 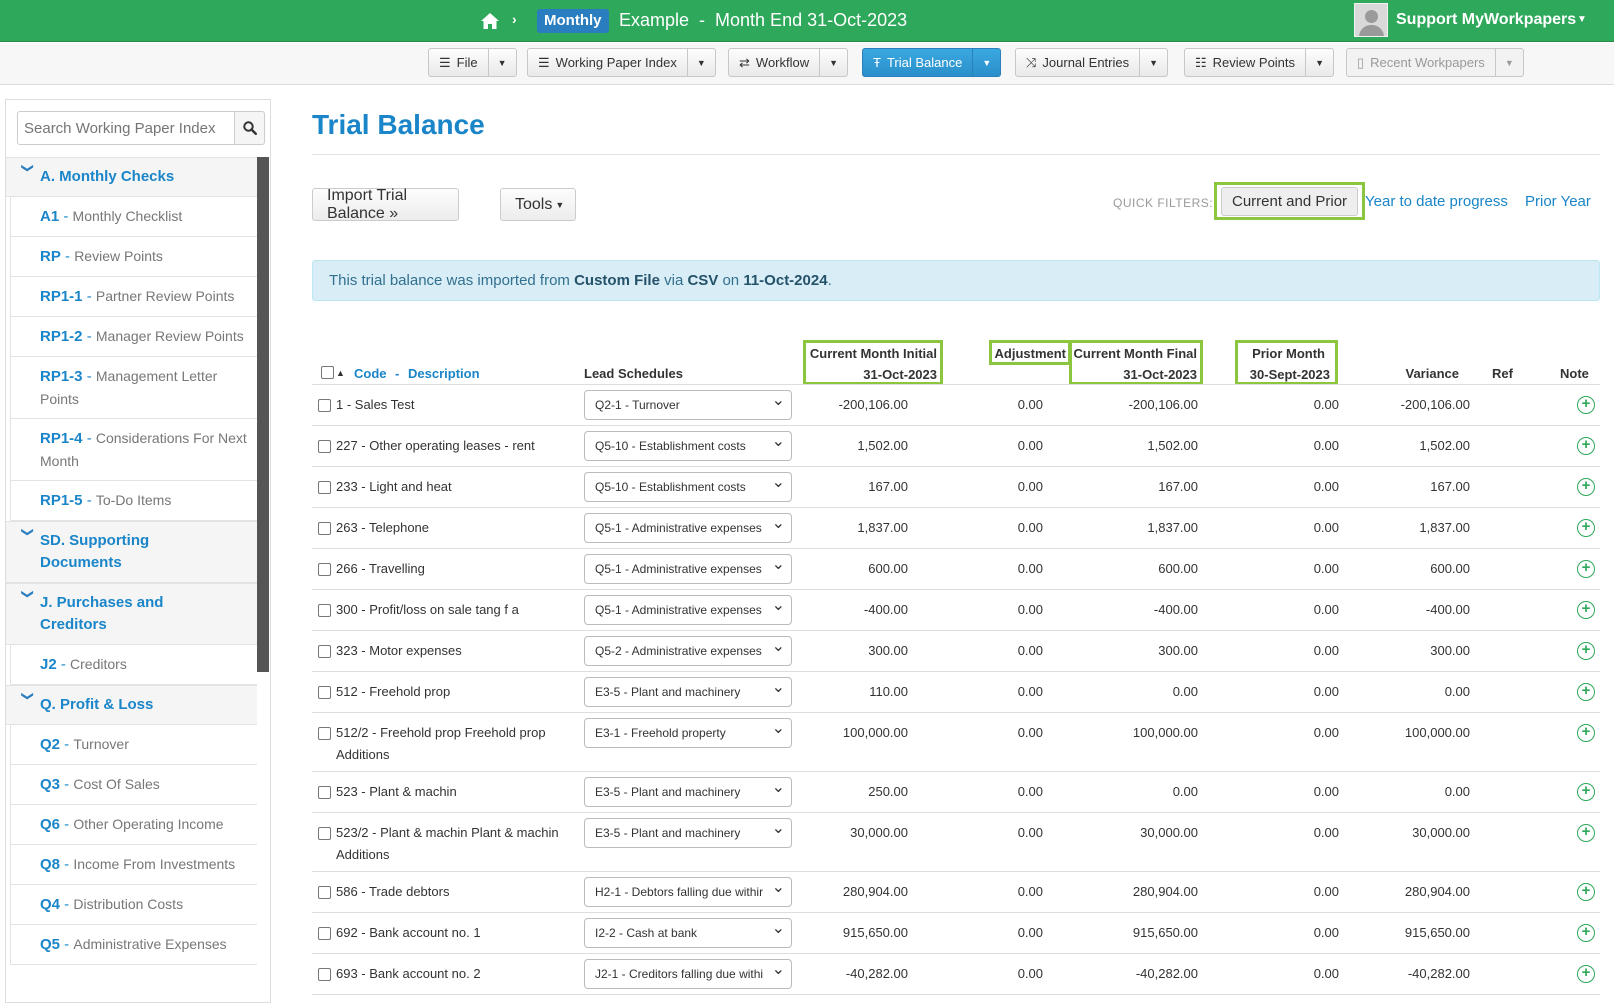 What do you see at coordinates (327, 372) in the screenshot?
I see `select-all-checkbox` at bounding box center [327, 372].